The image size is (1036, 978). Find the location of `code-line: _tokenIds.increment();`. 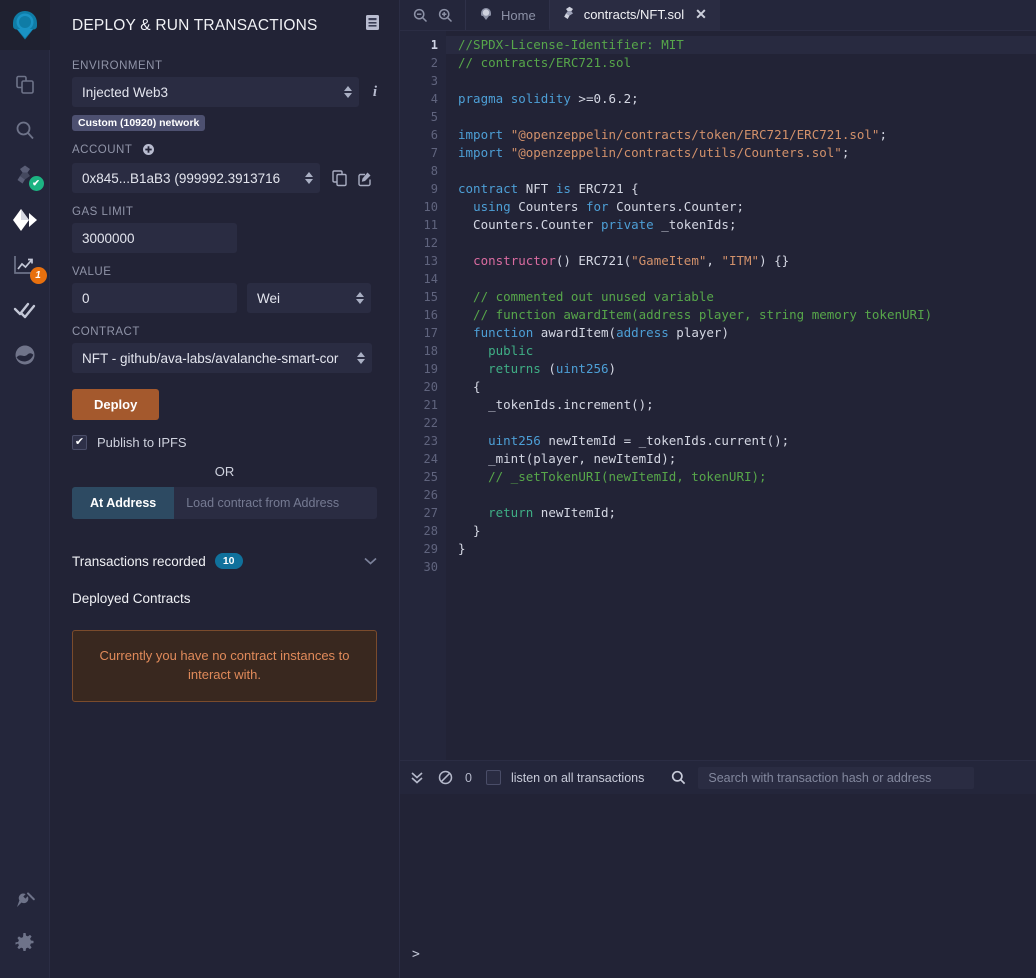

code-line: _tokenIds.increment(); is located at coordinates (556, 404).